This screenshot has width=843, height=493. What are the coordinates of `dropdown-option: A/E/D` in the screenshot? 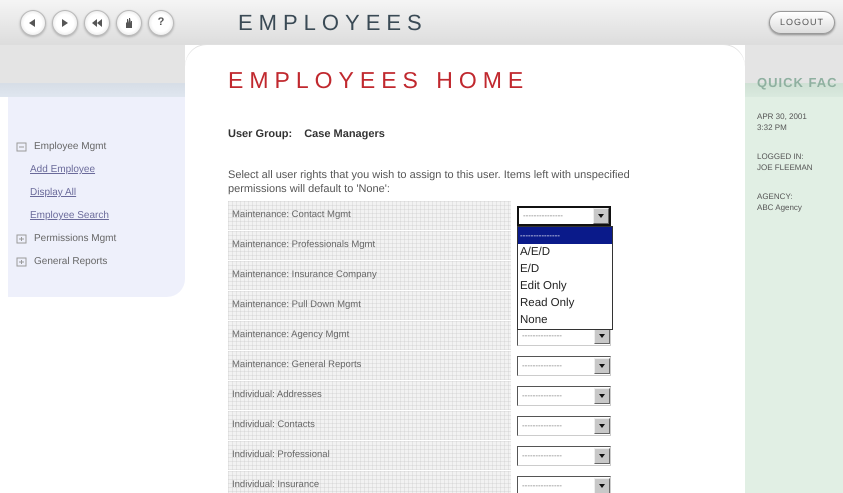 It's located at (565, 252).